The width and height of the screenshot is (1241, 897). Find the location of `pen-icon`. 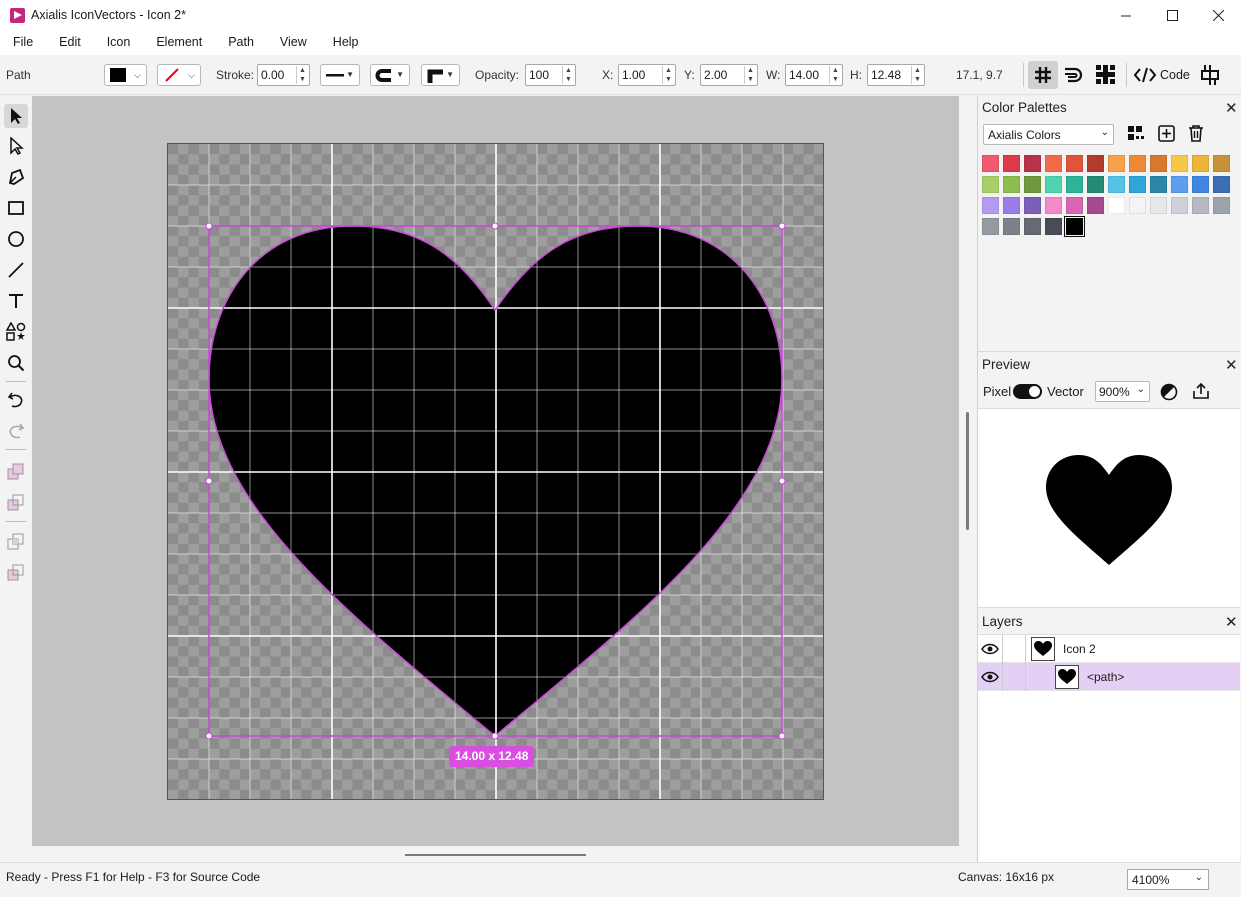

pen-icon is located at coordinates (16, 177).